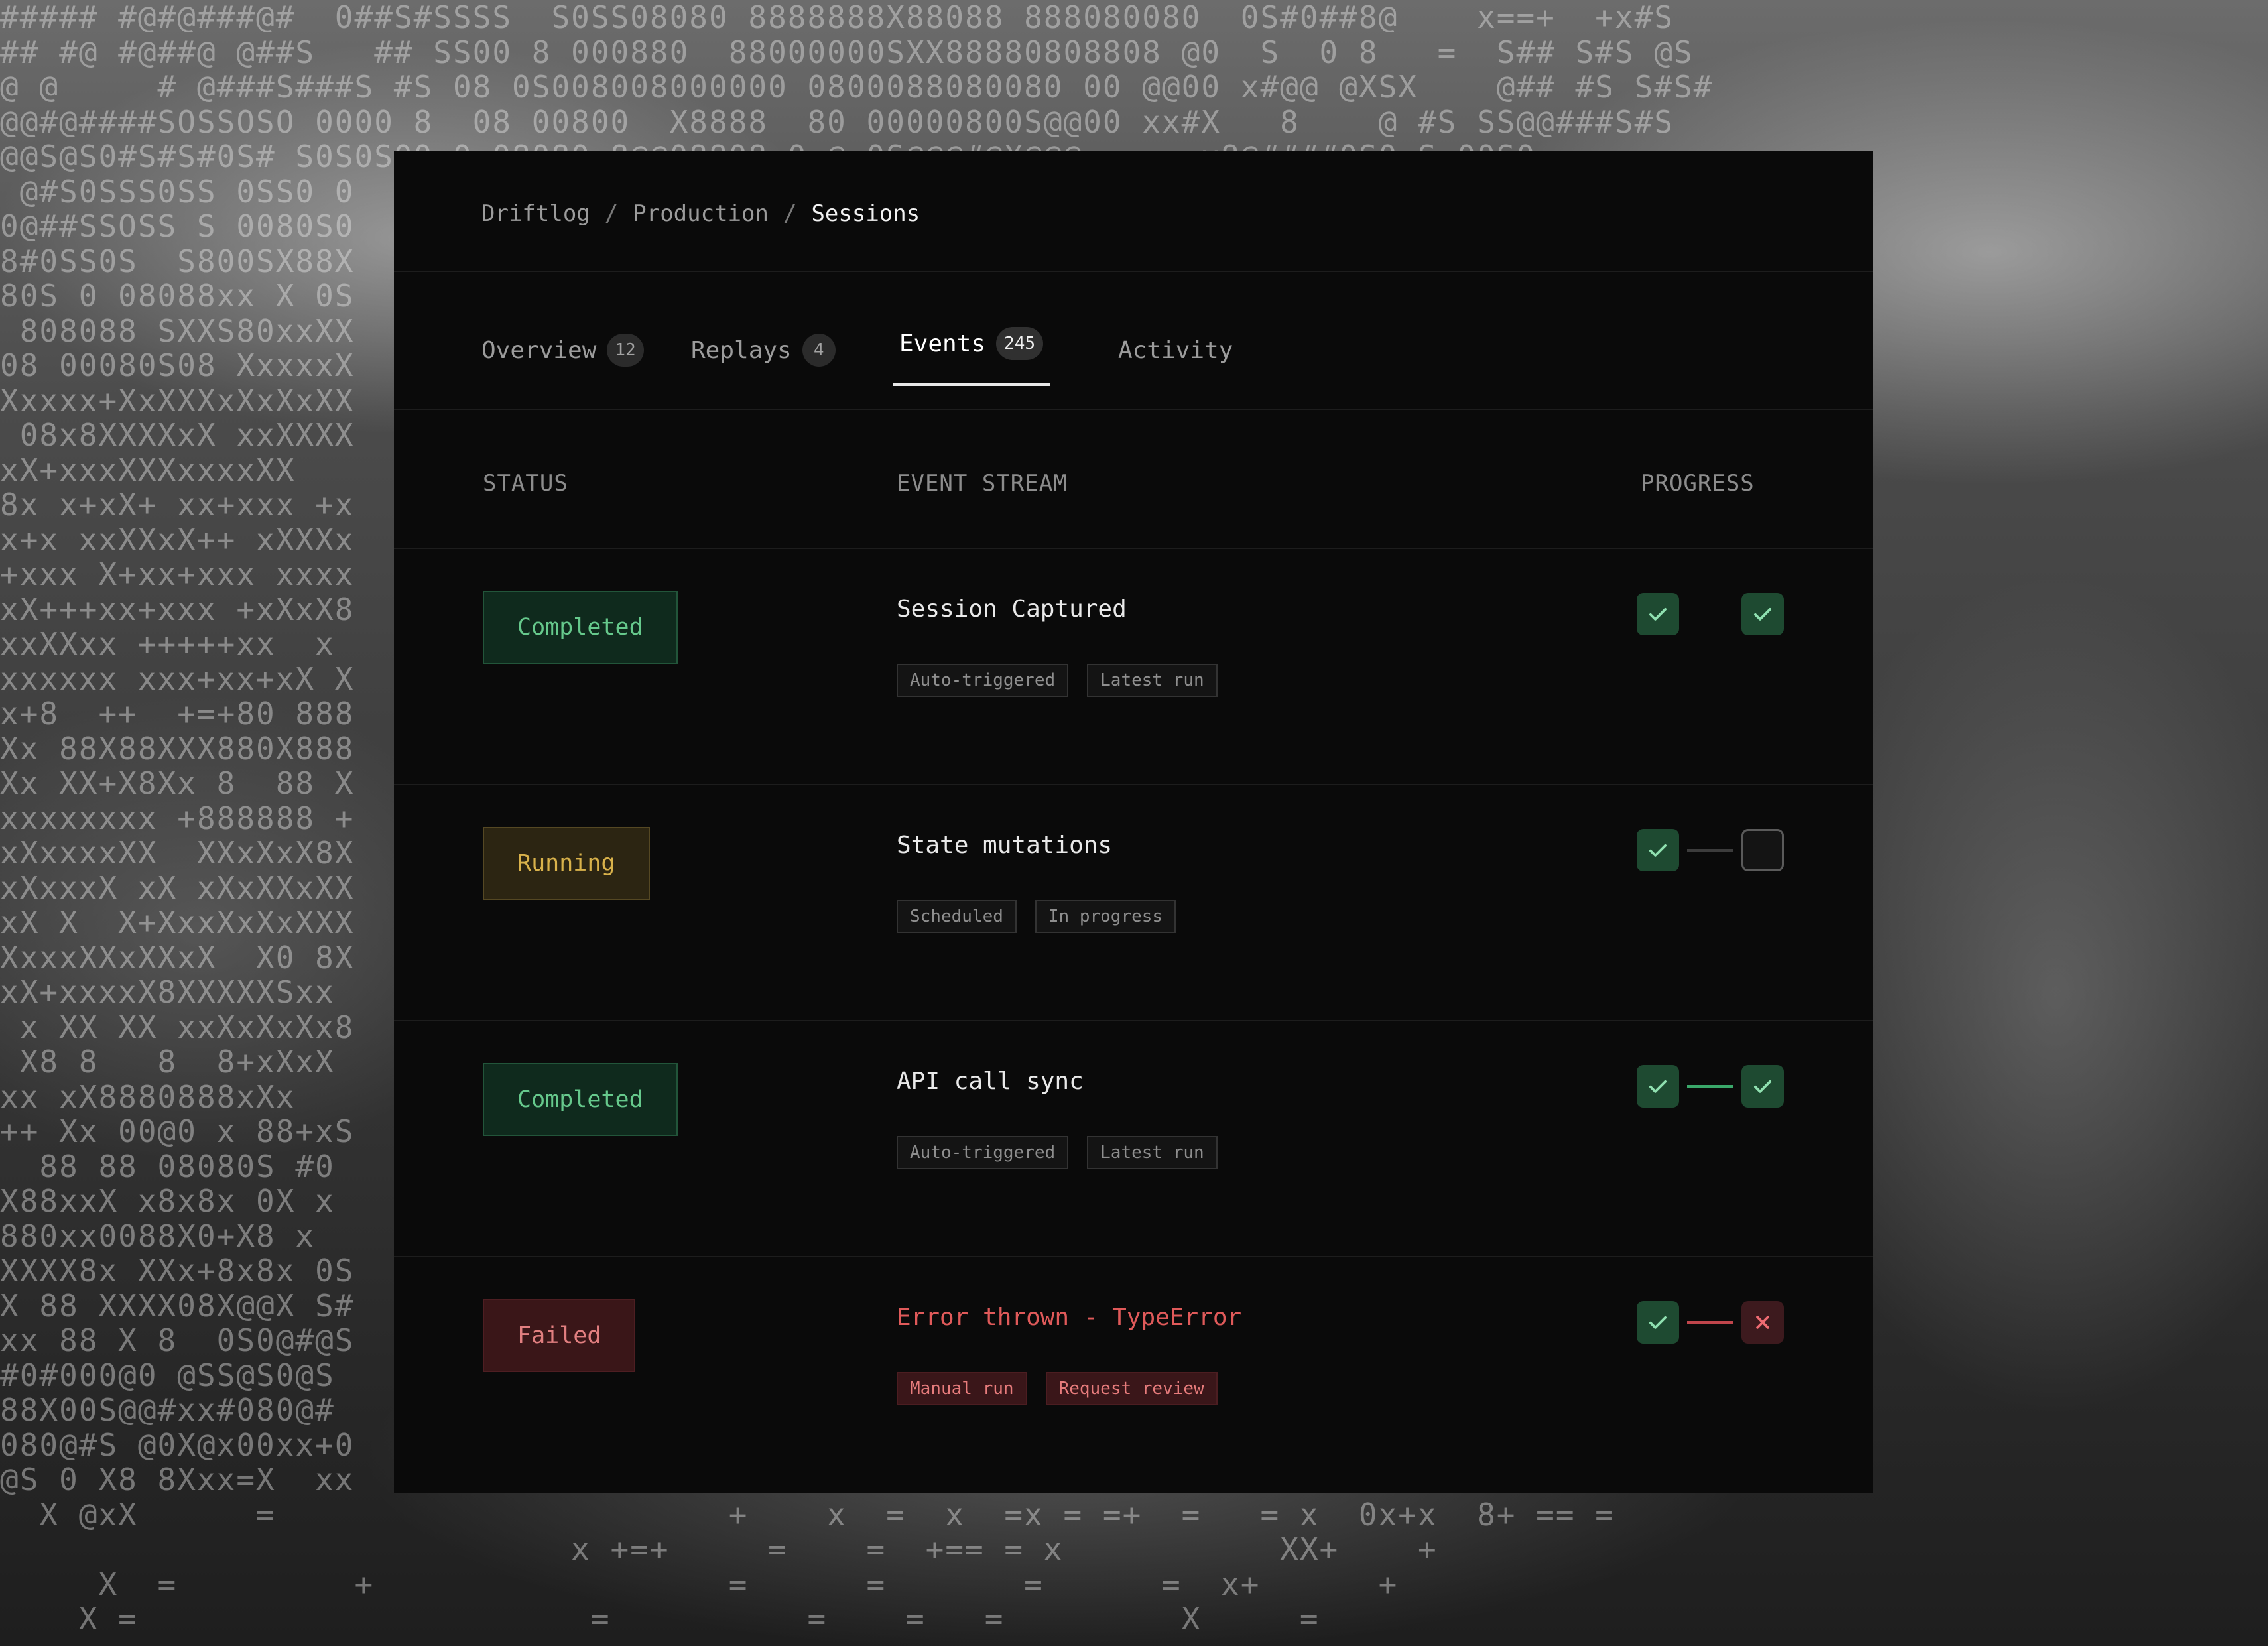  What do you see at coordinates (539, 350) in the screenshot?
I see `tab-label: Overview` at bounding box center [539, 350].